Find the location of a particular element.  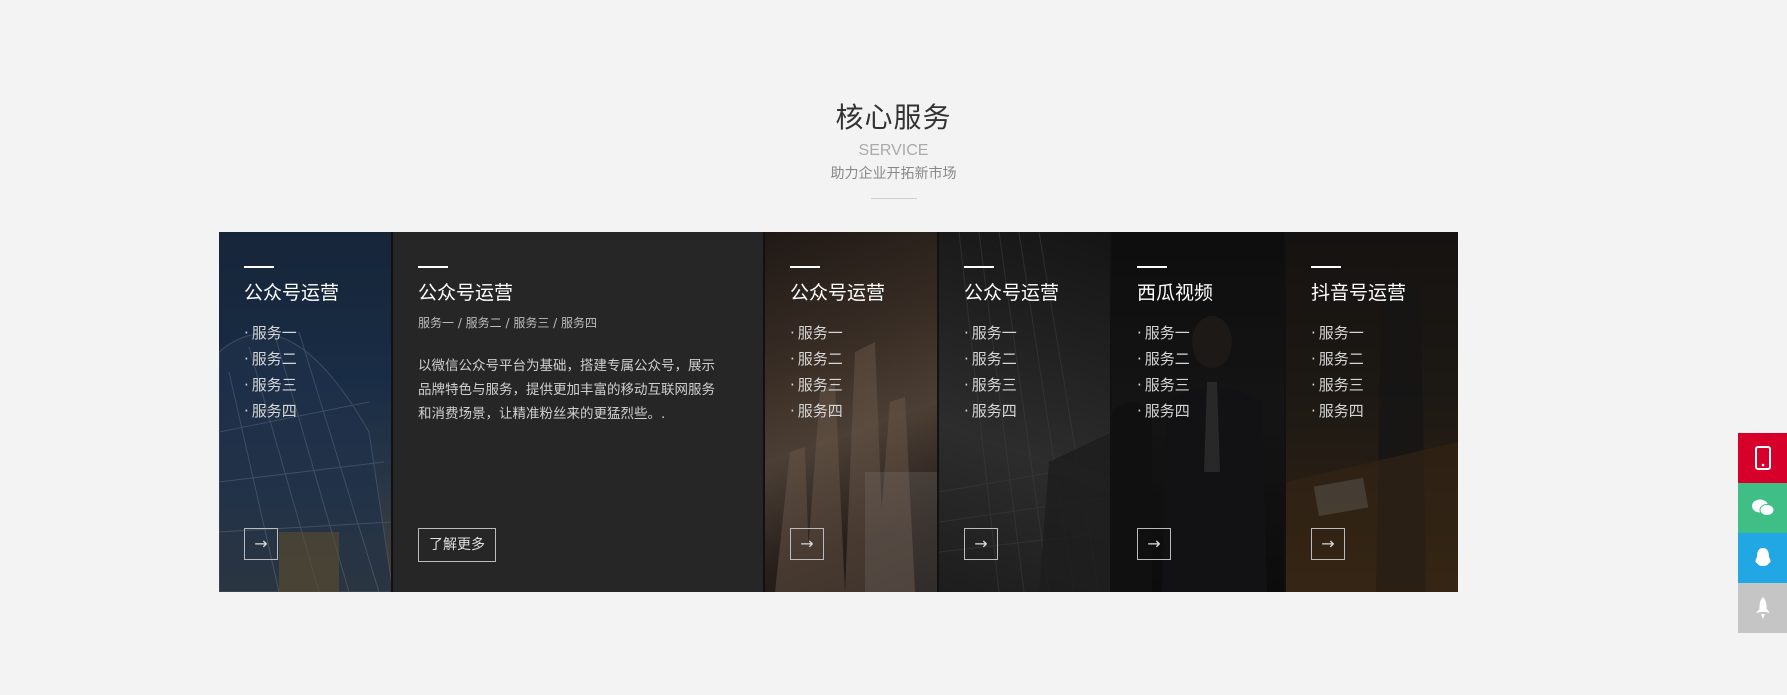

card-title: 西瓜视频 is located at coordinates (1175, 293).